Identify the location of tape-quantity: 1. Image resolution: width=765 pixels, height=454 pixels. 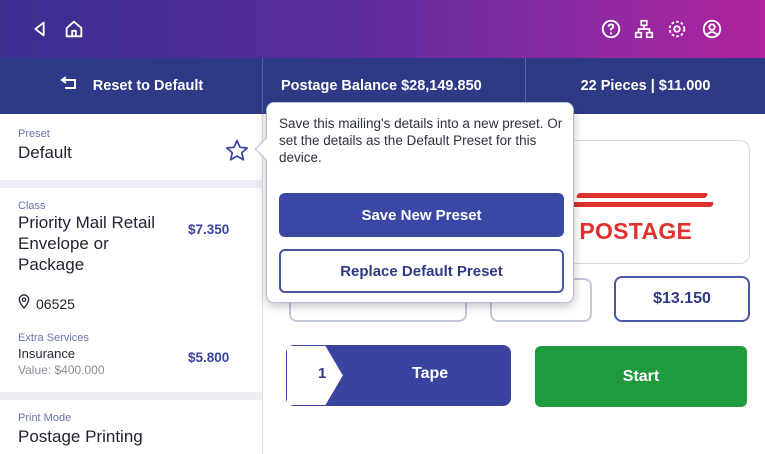
(316, 375).